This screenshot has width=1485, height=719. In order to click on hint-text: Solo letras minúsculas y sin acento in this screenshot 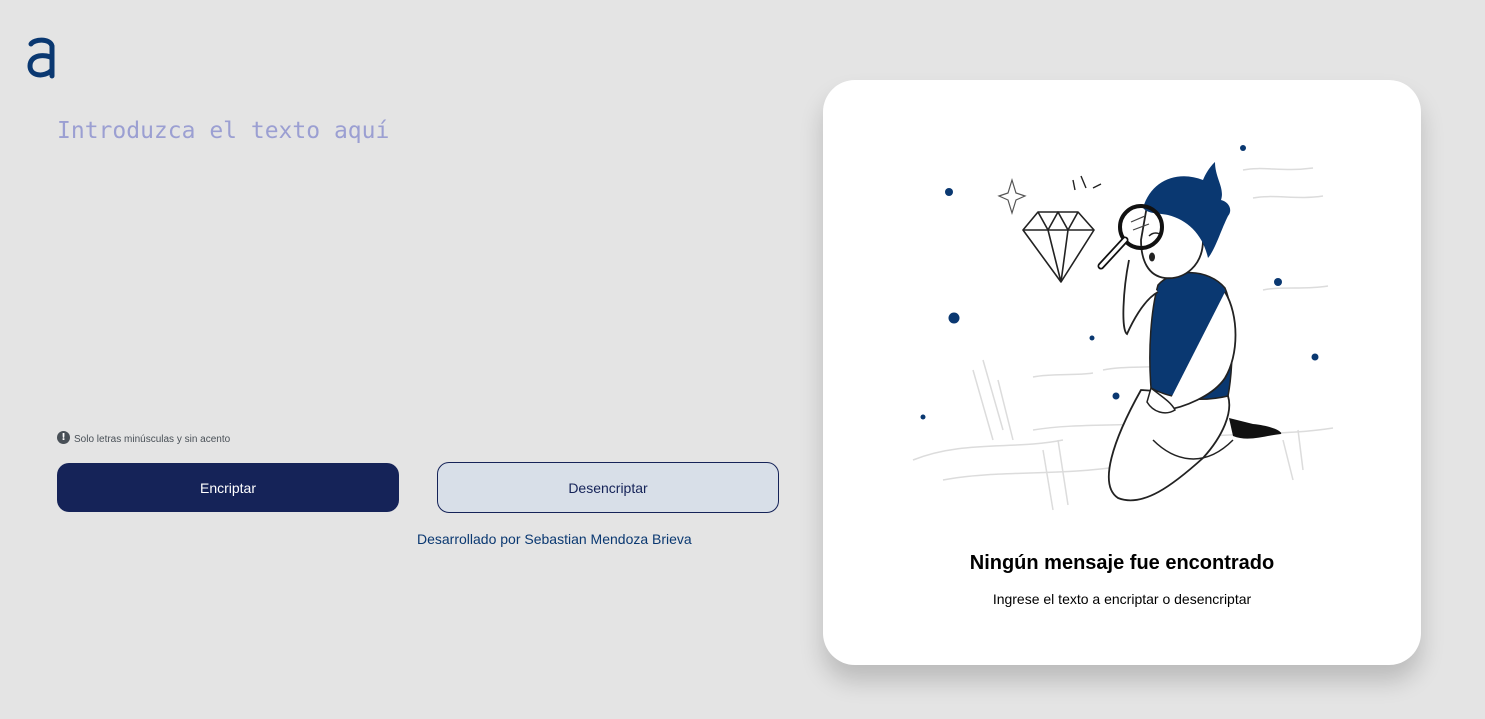, I will do `click(152, 439)`.